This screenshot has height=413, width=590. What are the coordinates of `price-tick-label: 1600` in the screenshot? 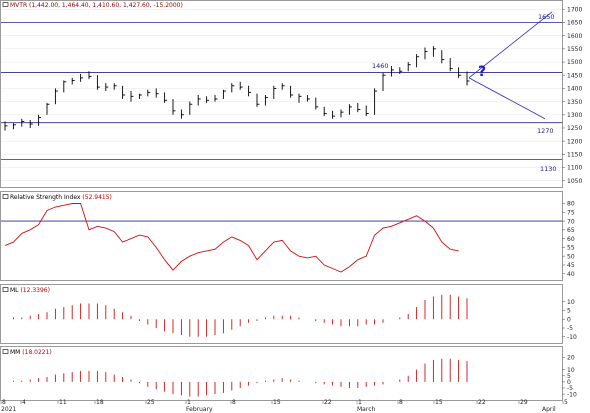 It's located at (574, 36).